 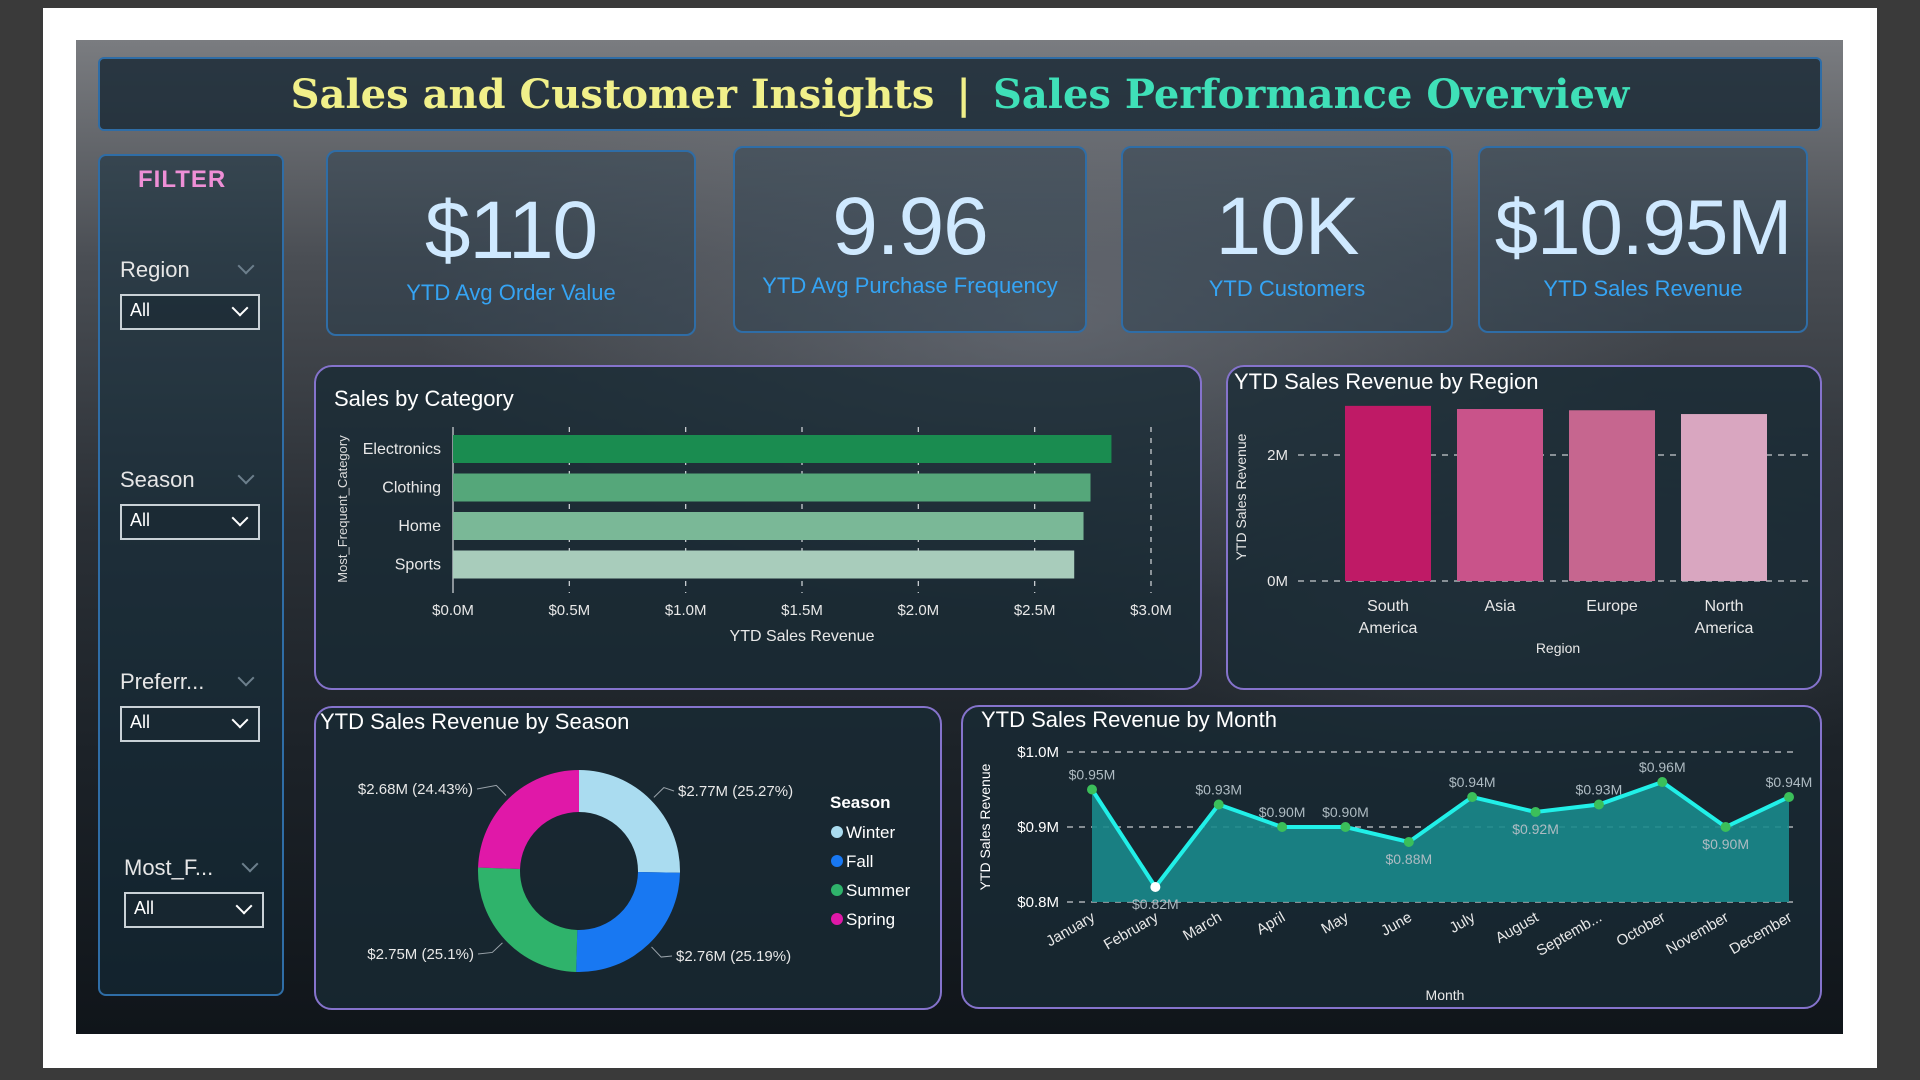 I want to click on kpi-card-sales-revenue: $10.95M YTD Sales Revenue, so click(x=1643, y=239).